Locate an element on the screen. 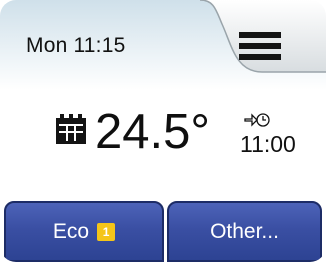 The height and width of the screenshot is (262, 326). calendar-icon is located at coordinates (71, 129).